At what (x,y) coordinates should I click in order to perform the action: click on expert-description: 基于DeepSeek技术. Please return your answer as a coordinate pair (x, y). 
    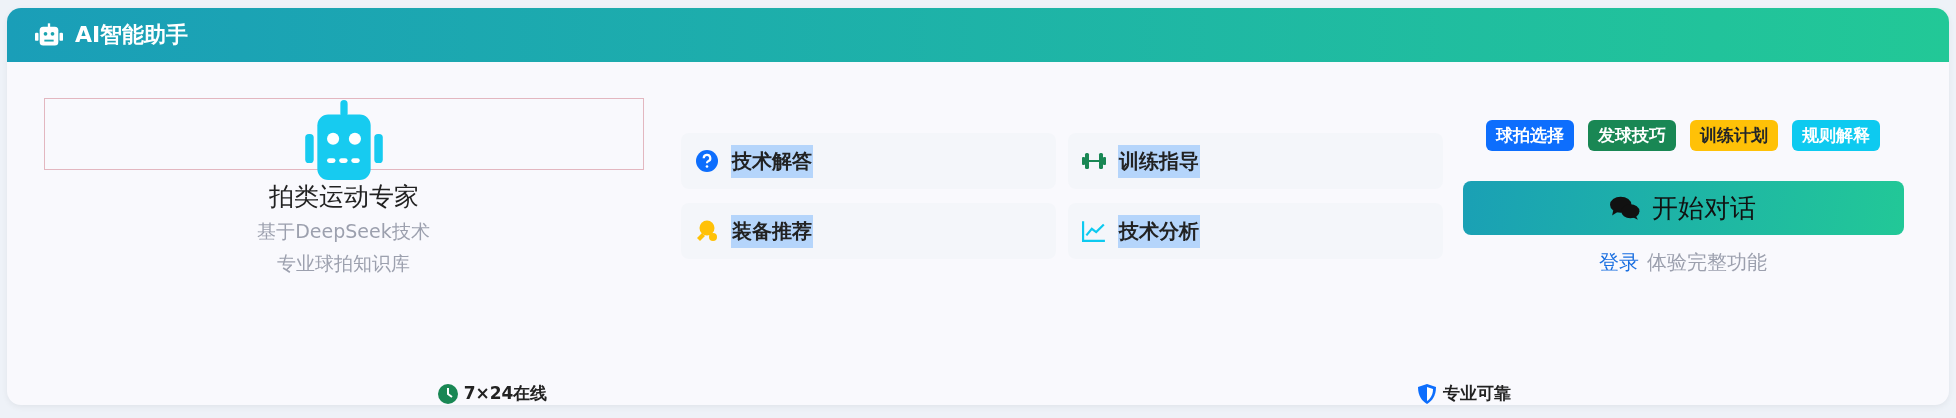
    Looking at the image, I should click on (343, 232).